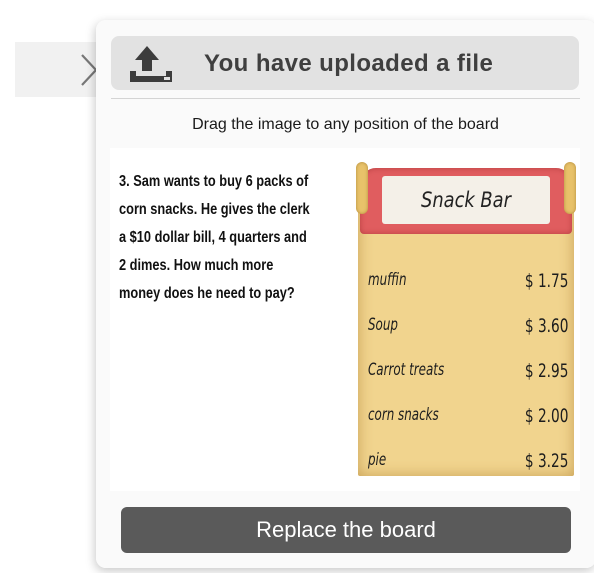  I want to click on replace-board-button: Replace the board, so click(346, 530).